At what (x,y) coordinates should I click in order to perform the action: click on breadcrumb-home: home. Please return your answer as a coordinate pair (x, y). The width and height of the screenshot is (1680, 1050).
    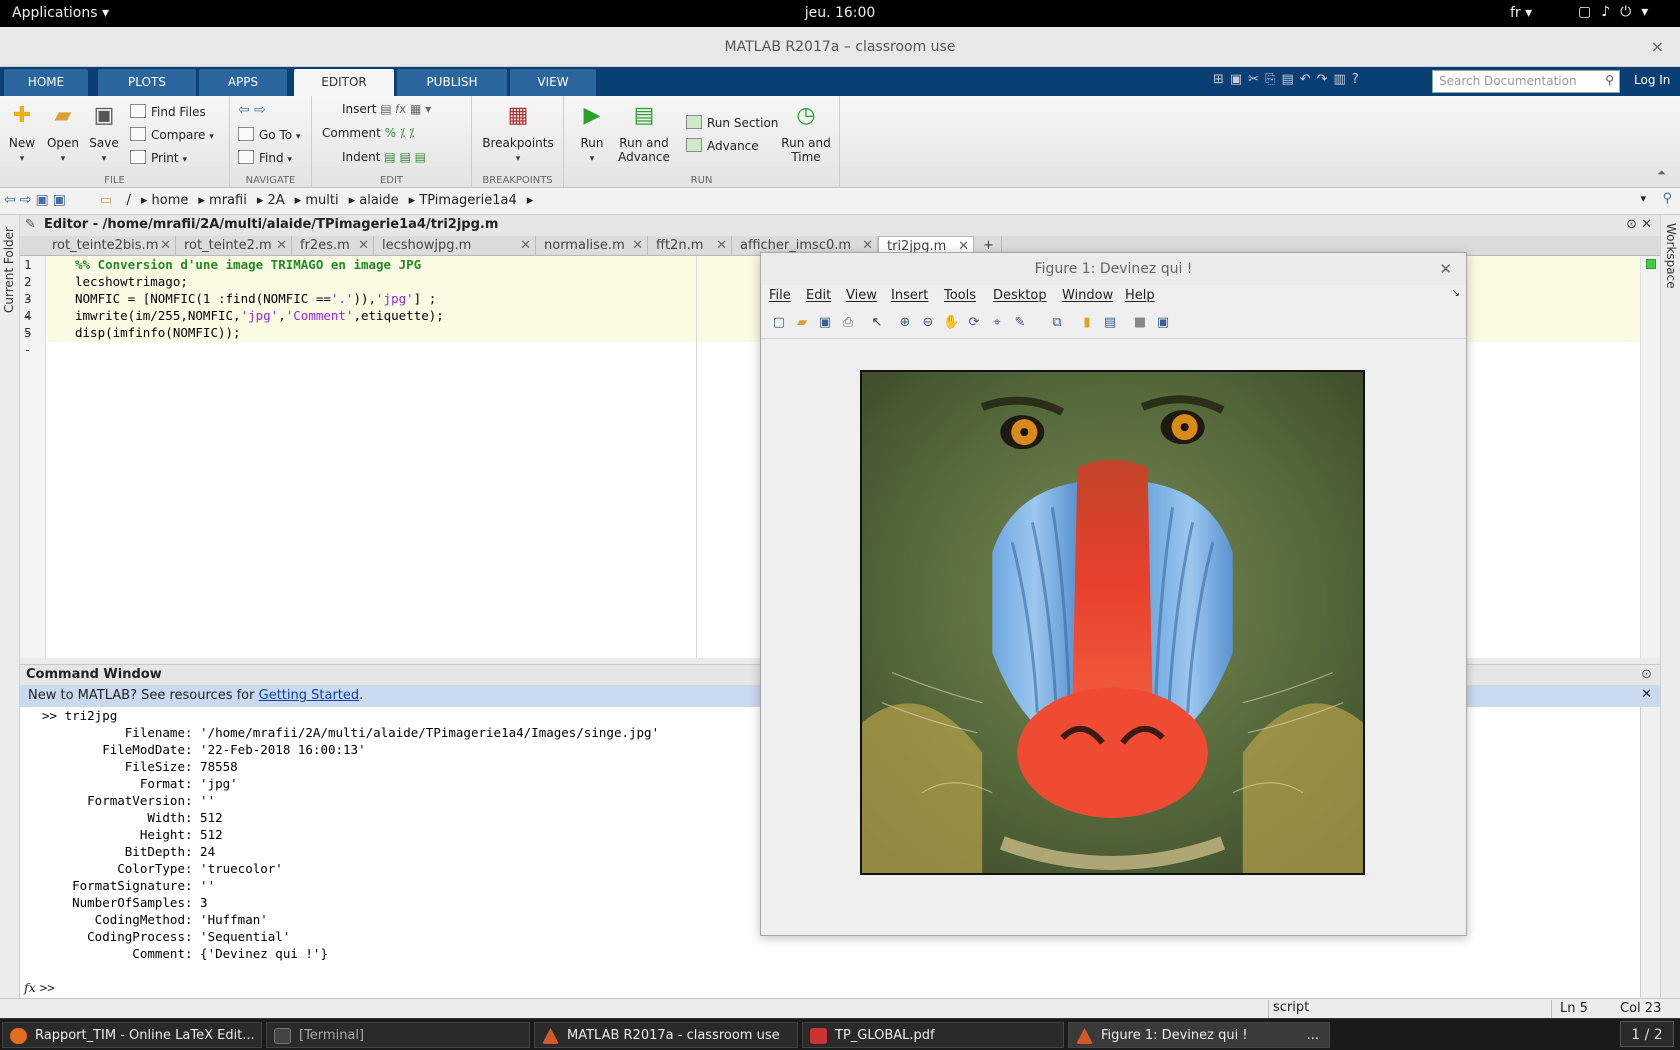
    Looking at the image, I should click on (170, 200).